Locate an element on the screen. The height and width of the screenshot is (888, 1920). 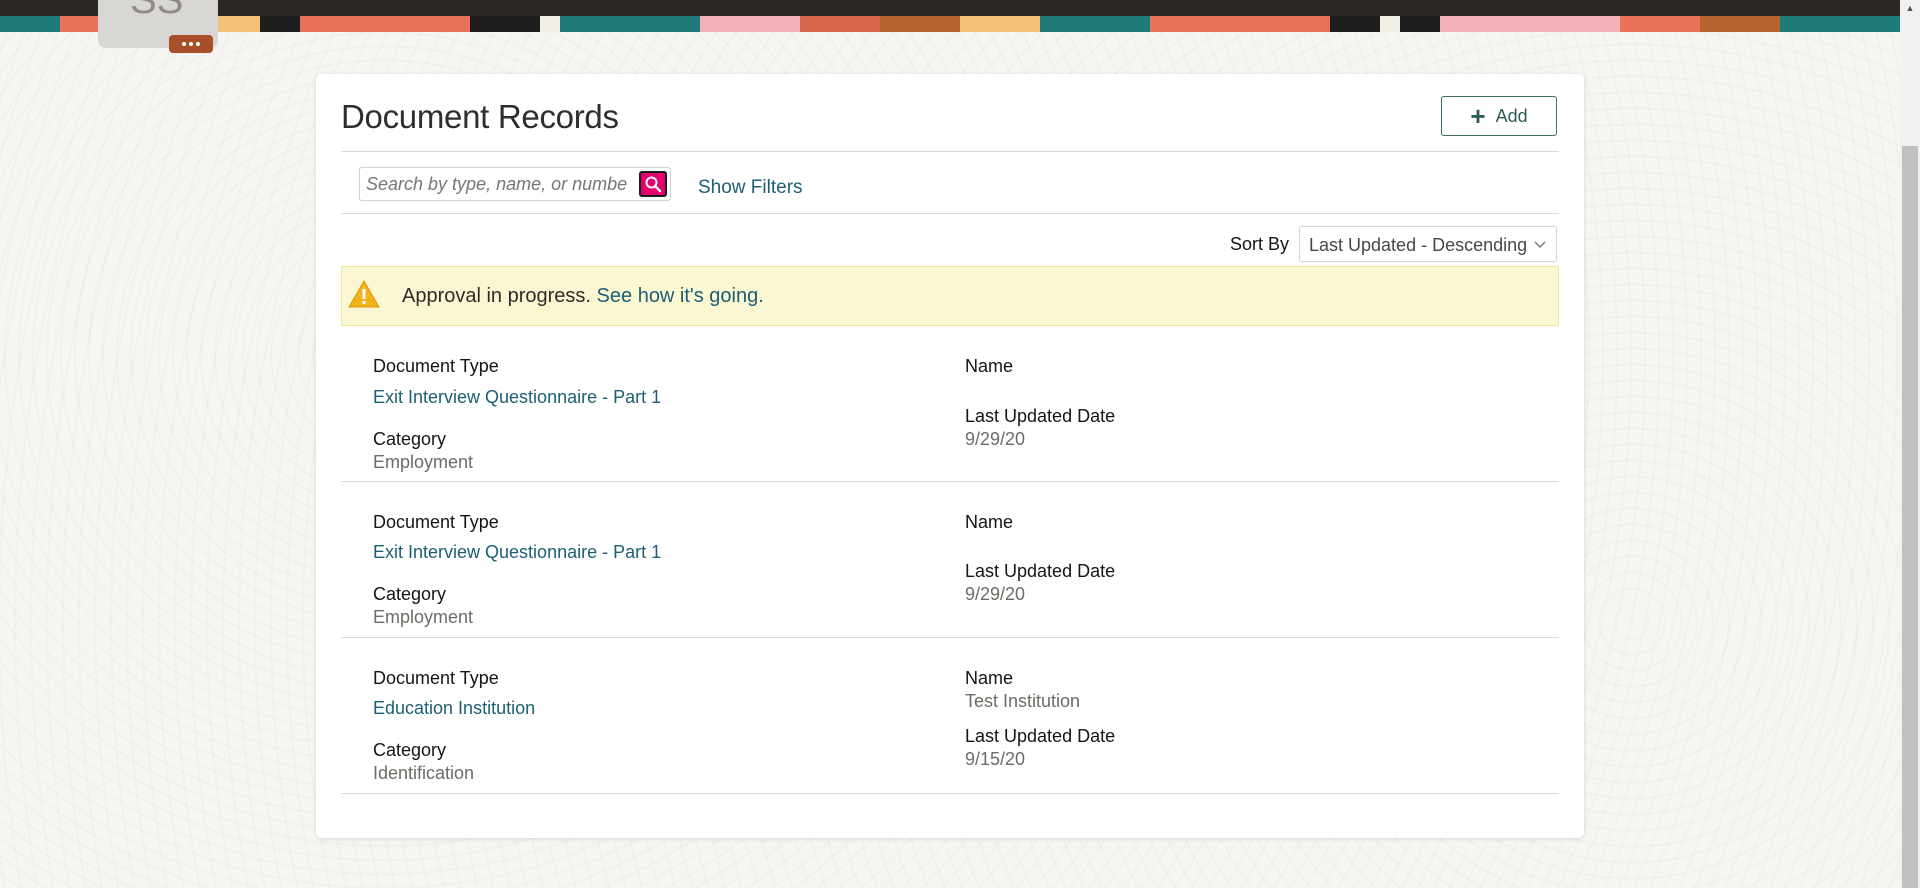
search-icon is located at coordinates (653, 184).